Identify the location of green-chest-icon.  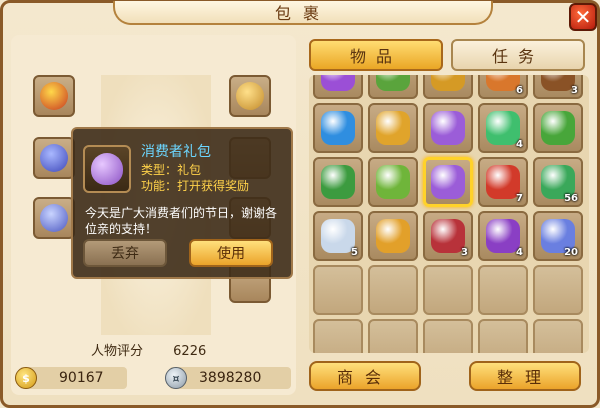
(338, 182).